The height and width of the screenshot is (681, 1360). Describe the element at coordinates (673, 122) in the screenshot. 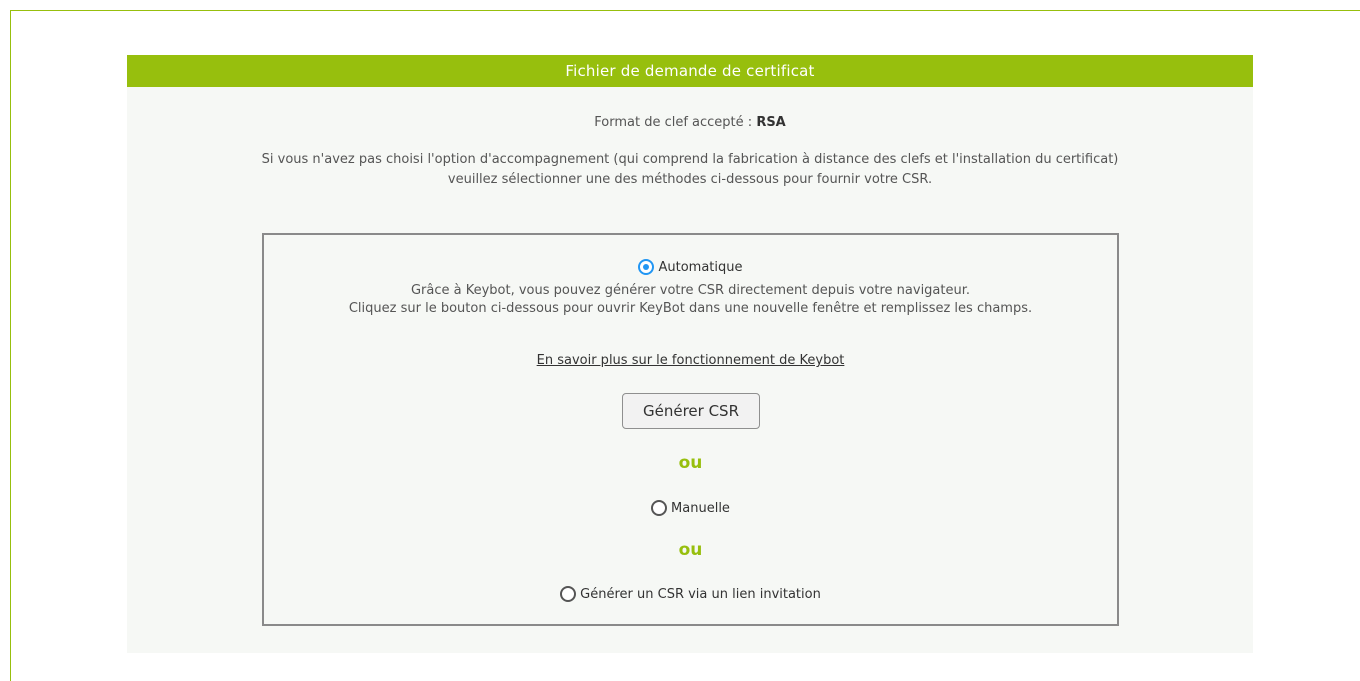

I see `key-format-label: Format de clef accepté :` at that location.